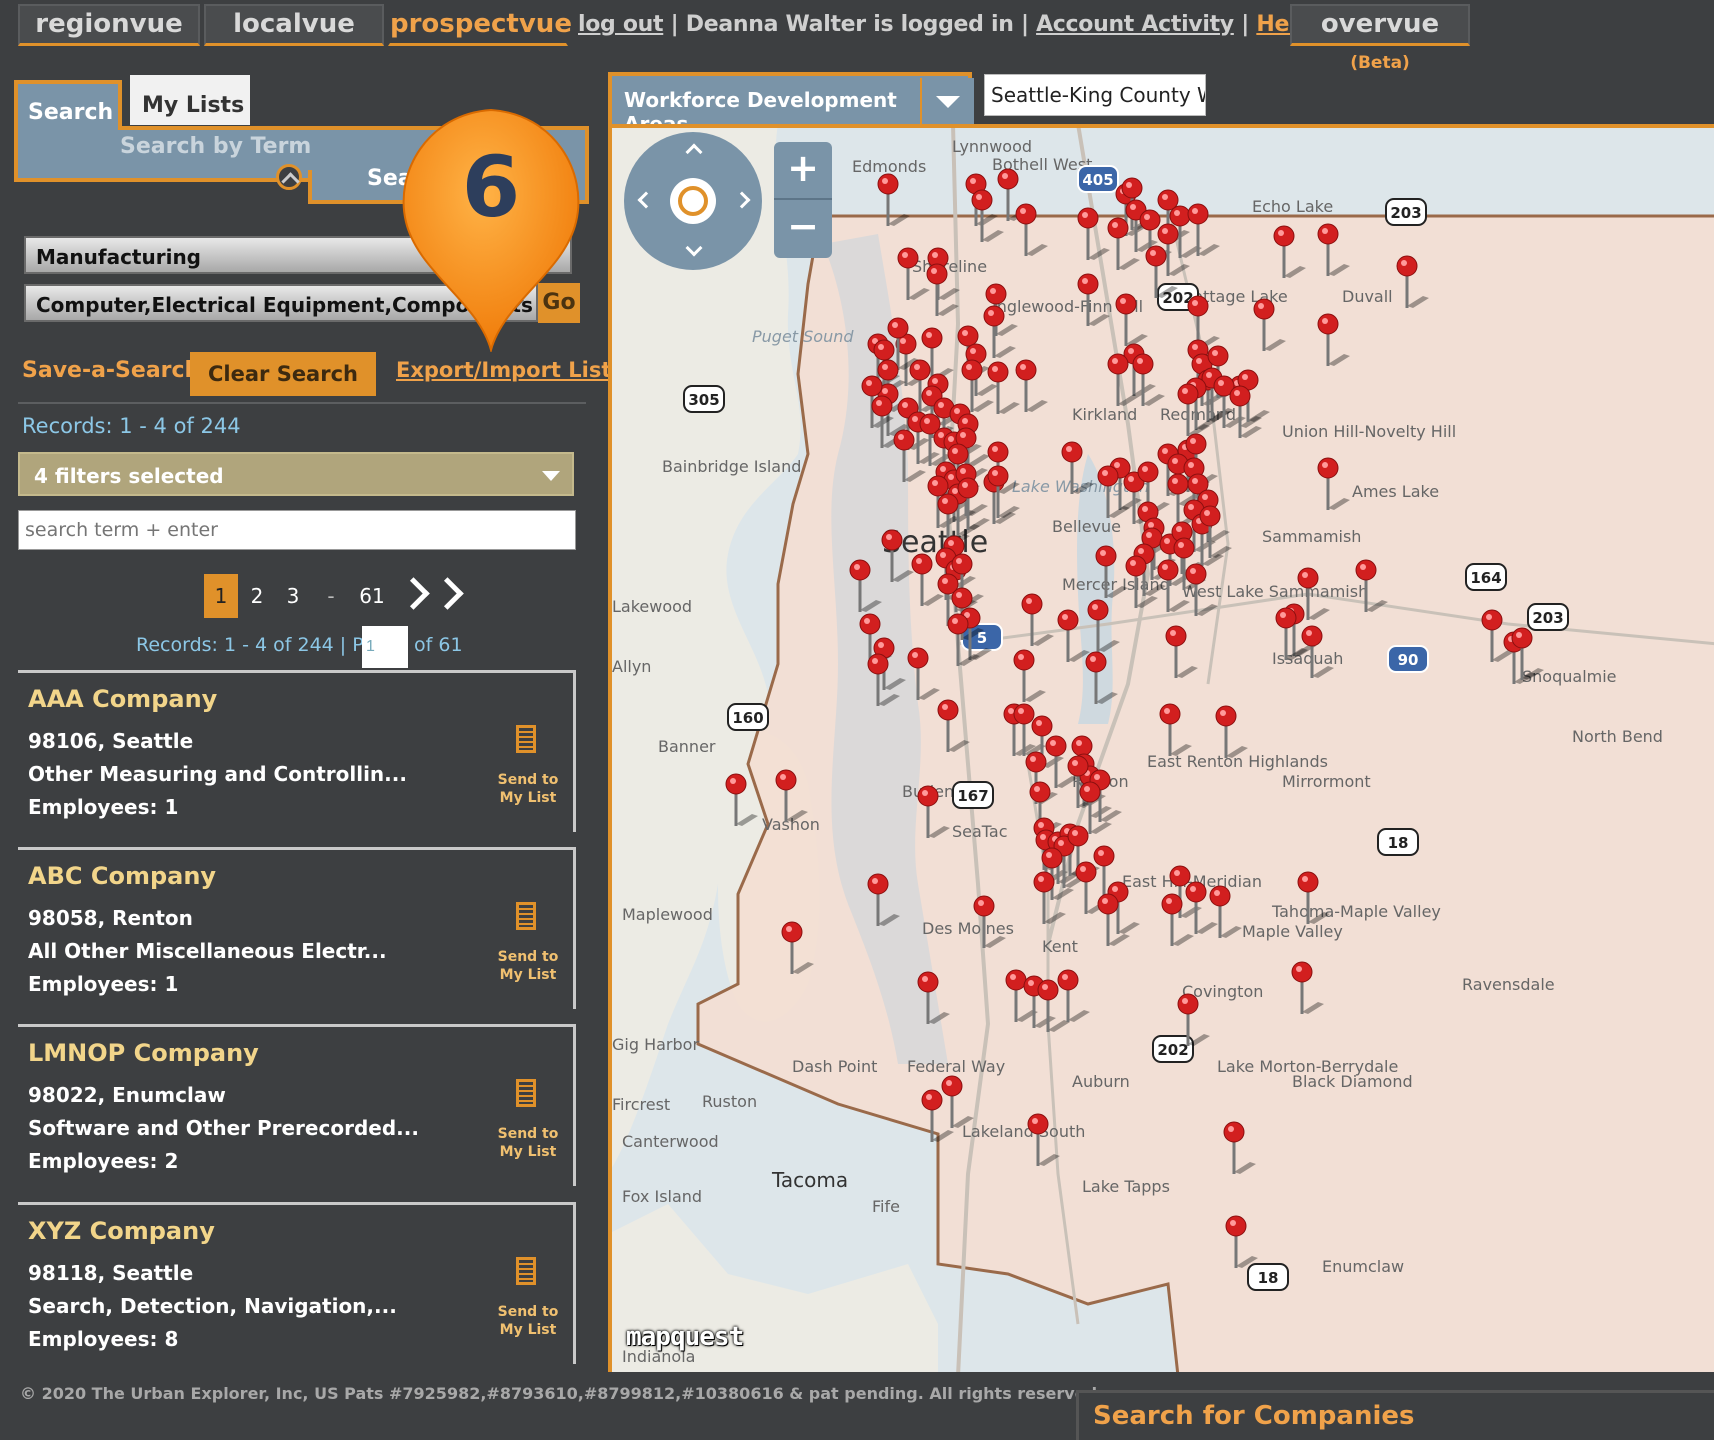 The width and height of the screenshot is (1714, 1440). Describe the element at coordinates (1363, 1266) in the screenshot. I see `map-place-label: Enumclaw` at that location.